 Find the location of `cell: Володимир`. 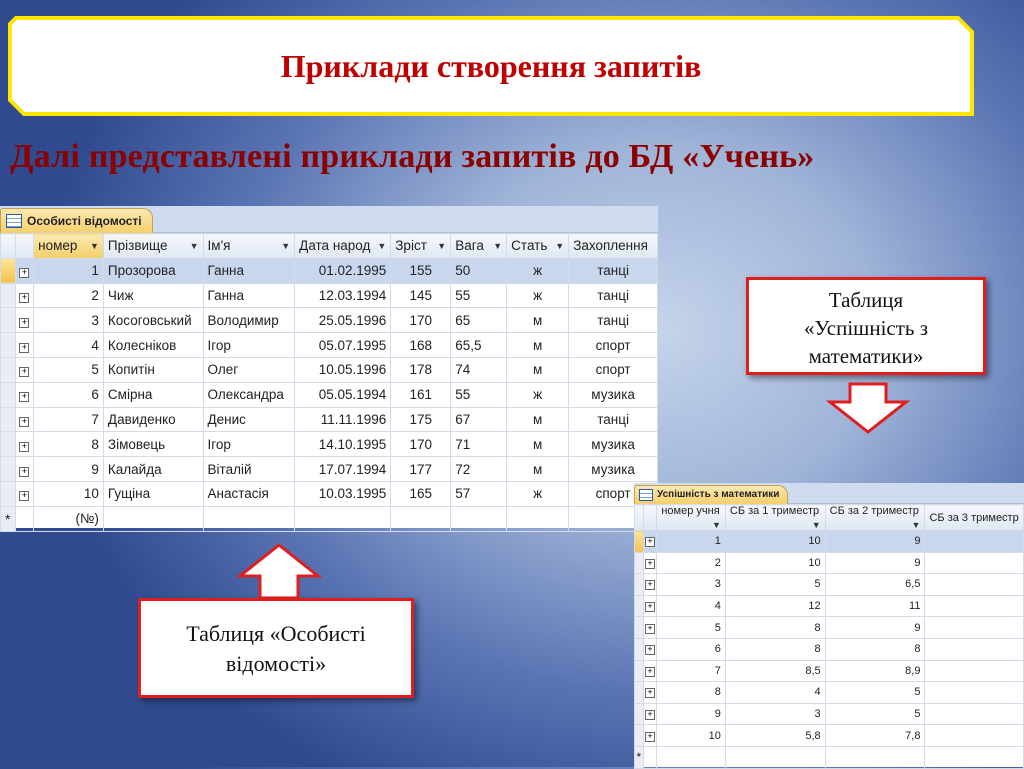

cell: Володимир is located at coordinates (249, 320).